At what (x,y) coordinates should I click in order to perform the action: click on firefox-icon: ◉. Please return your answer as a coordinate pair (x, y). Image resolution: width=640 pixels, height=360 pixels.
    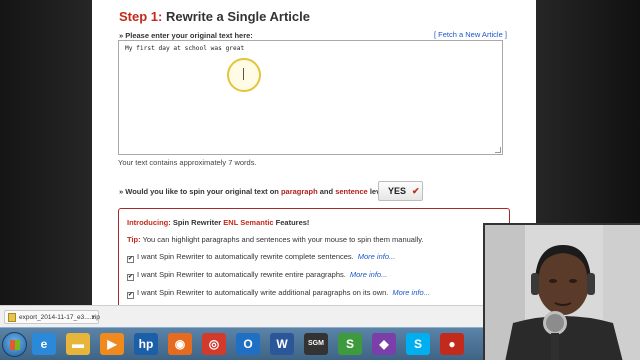
    Looking at the image, I should click on (180, 344).